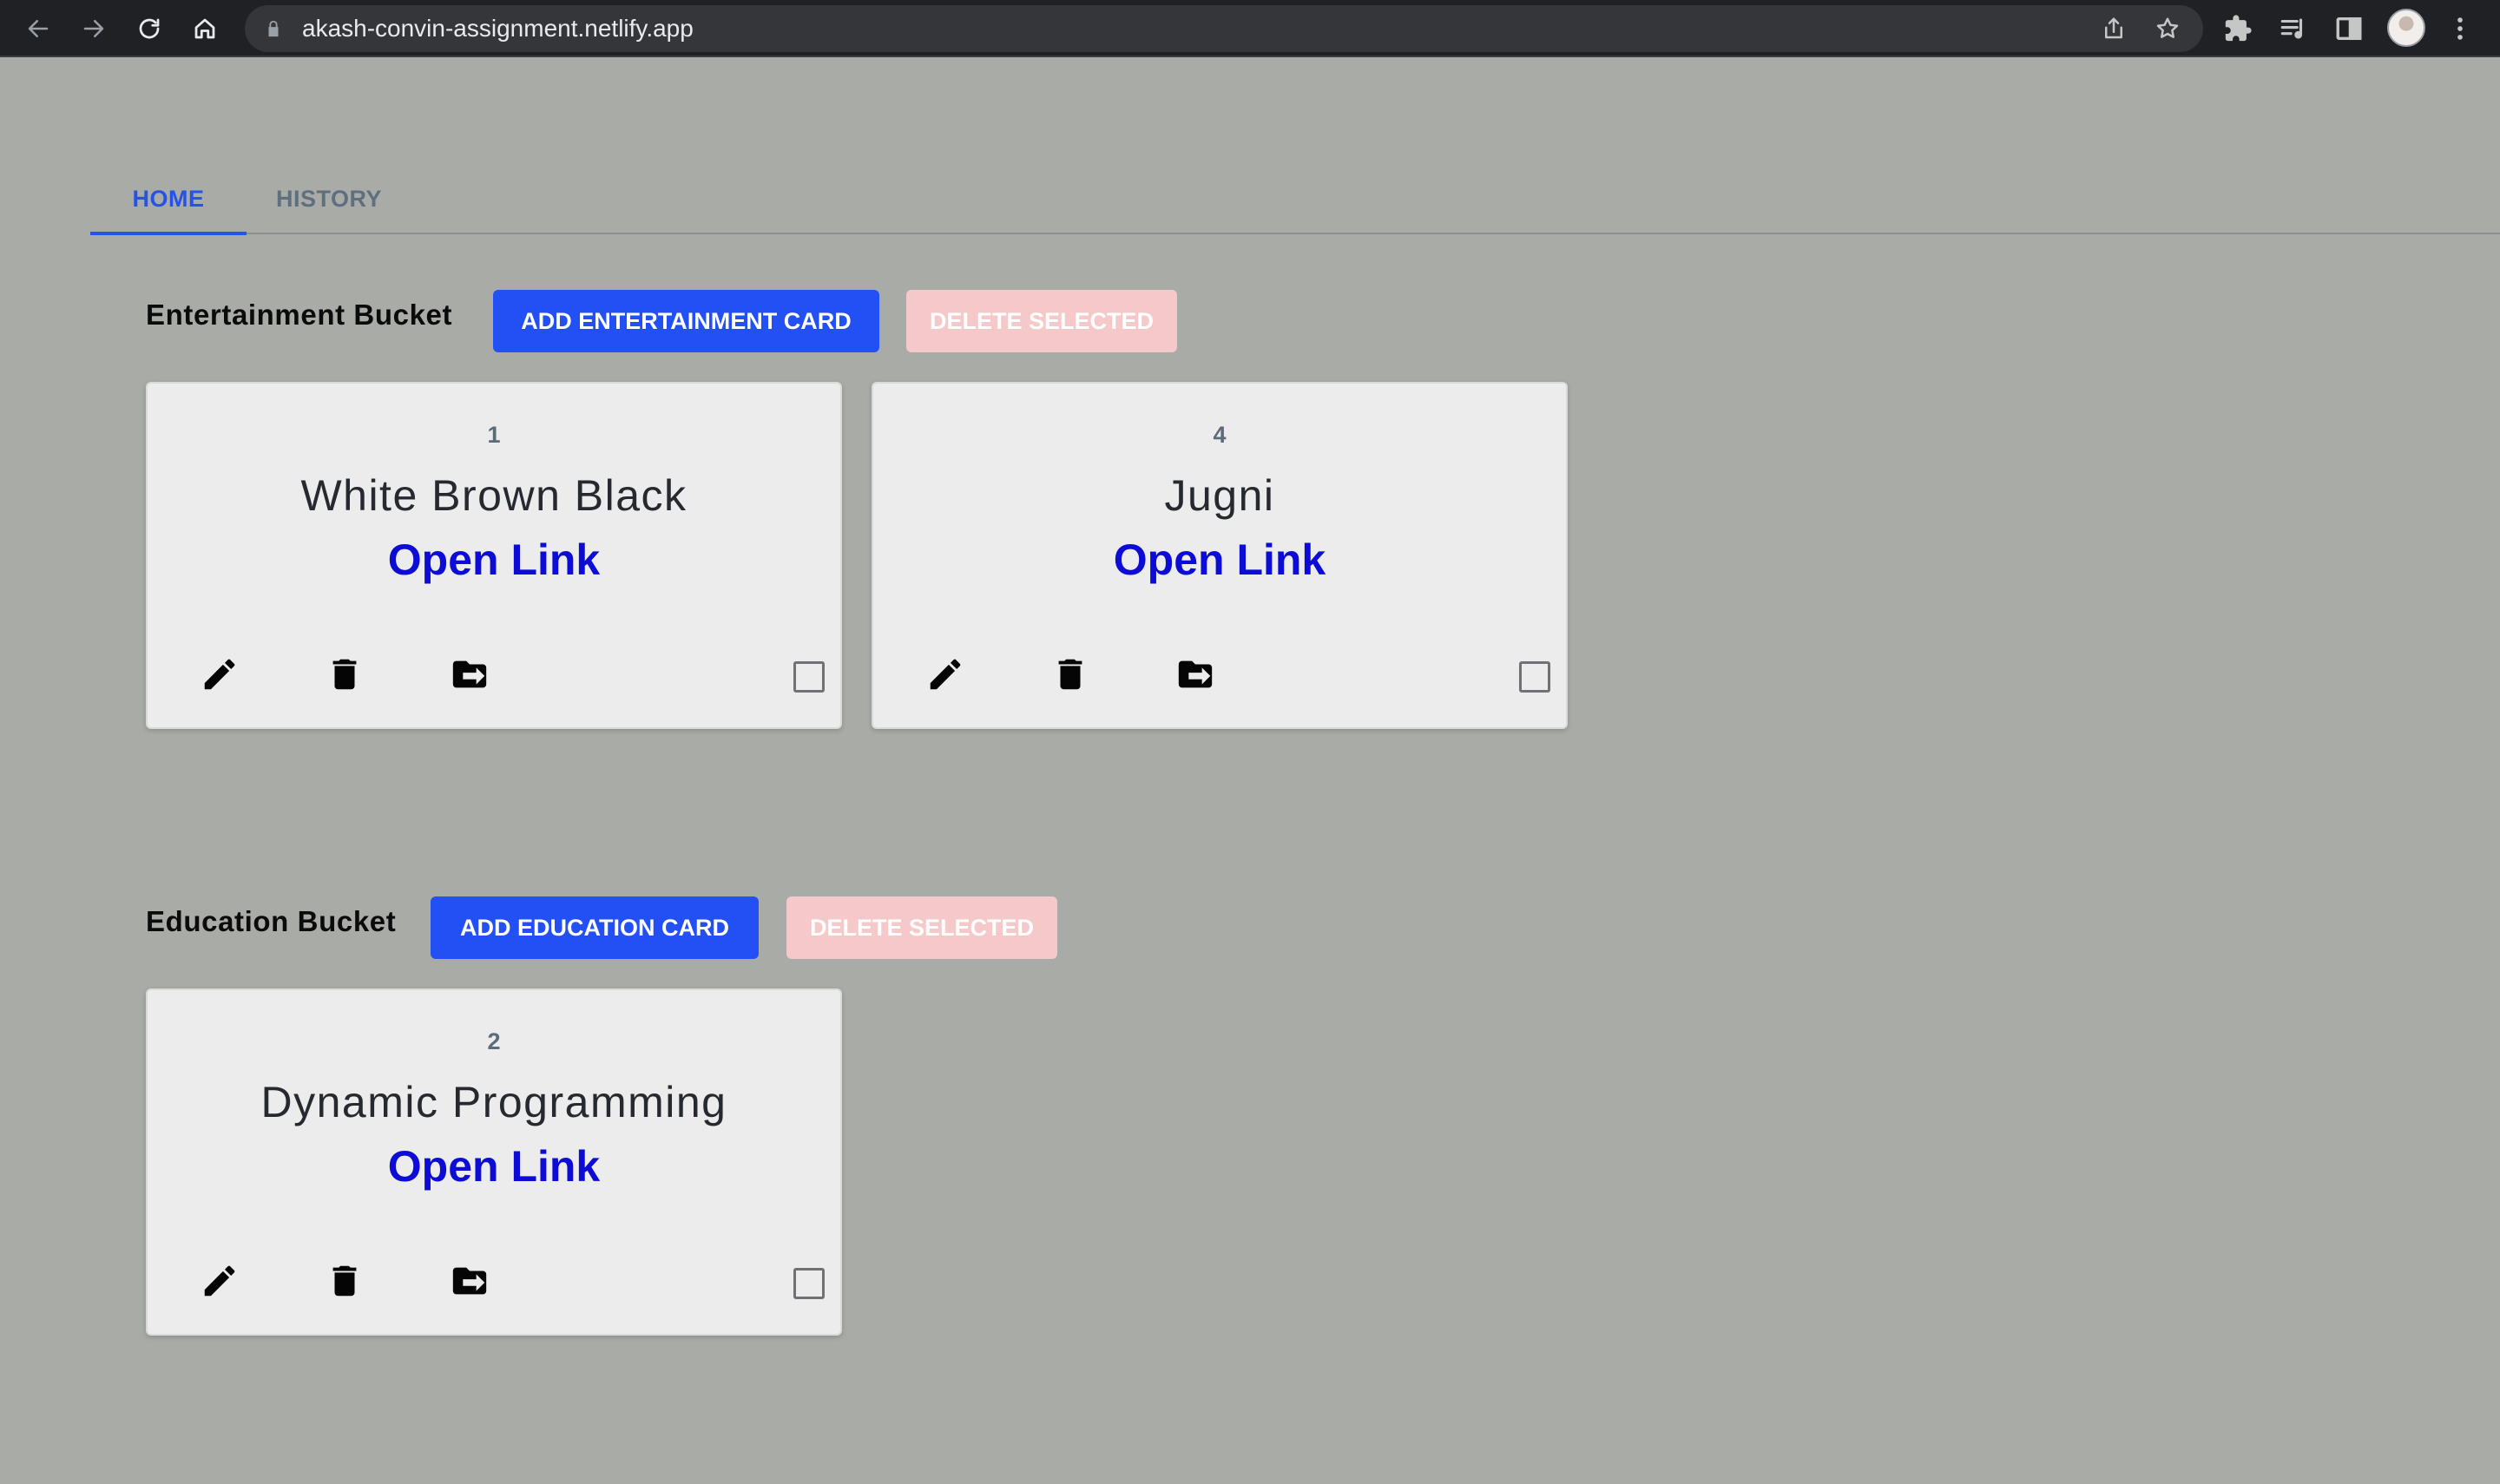  What do you see at coordinates (921, 927) in the screenshot?
I see `delete-selected-education-button: DELETE SELECTED` at bounding box center [921, 927].